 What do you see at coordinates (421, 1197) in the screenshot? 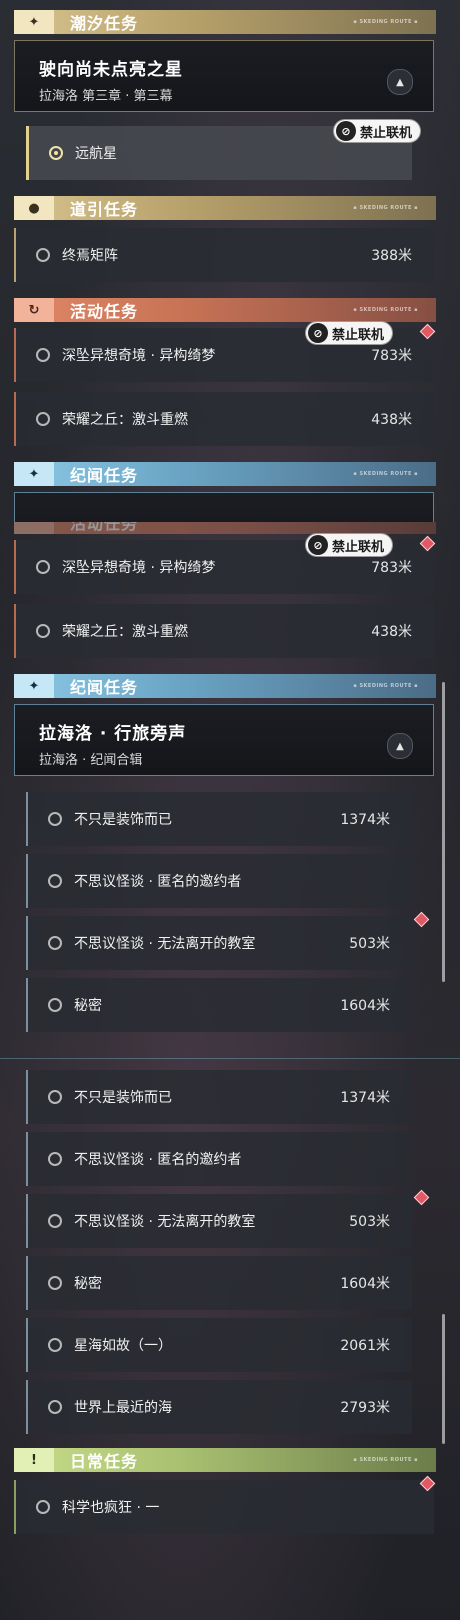
I see `marker-diamond-icon` at bounding box center [421, 1197].